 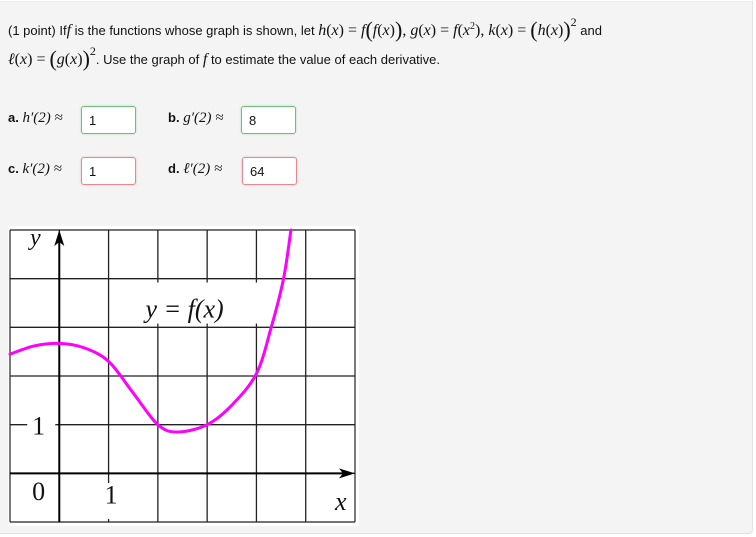 I want to click on y-tick-label-1: 1, so click(x=38, y=426).